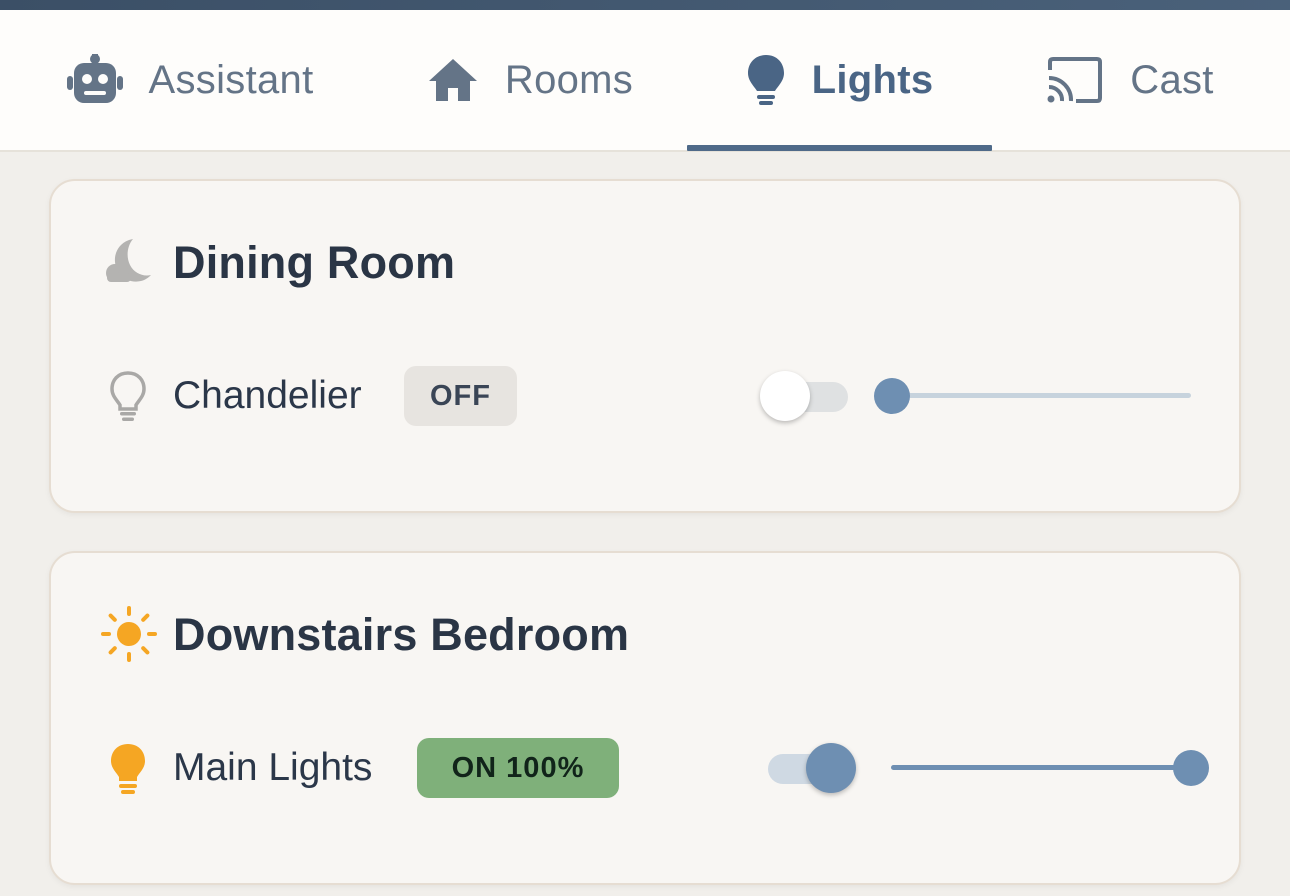 The image size is (1290, 896). Describe the element at coordinates (273, 767) in the screenshot. I see `device-name: Main Lights` at that location.